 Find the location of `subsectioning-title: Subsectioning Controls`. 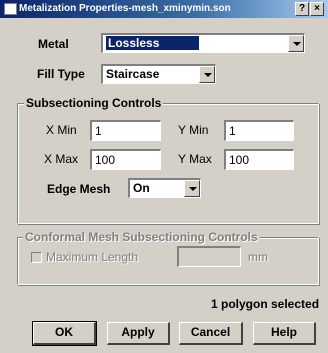

subsectioning-title: Subsectioning Controls is located at coordinates (94, 103).